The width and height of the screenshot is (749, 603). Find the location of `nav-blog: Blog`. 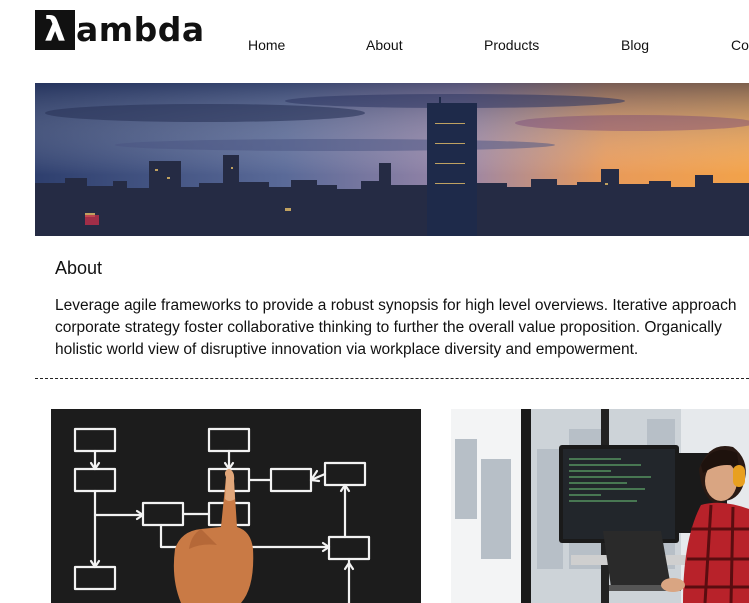

nav-blog: Blog is located at coordinates (635, 45).